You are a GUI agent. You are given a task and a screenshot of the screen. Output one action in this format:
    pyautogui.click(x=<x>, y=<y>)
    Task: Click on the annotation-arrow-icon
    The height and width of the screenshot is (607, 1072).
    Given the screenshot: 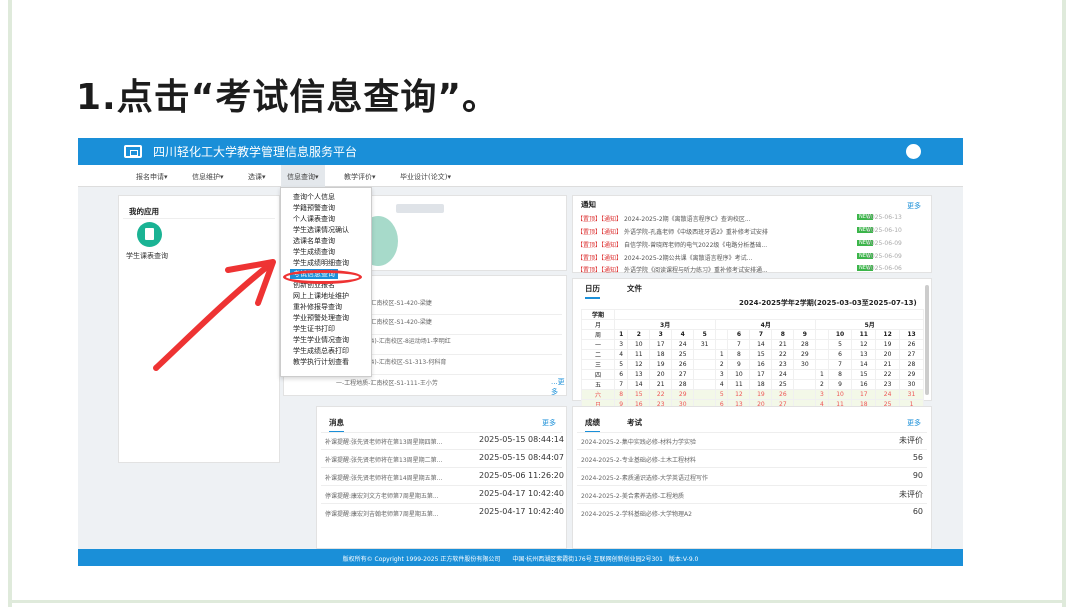 What is the action you would take?
    pyautogui.click(x=214, y=315)
    